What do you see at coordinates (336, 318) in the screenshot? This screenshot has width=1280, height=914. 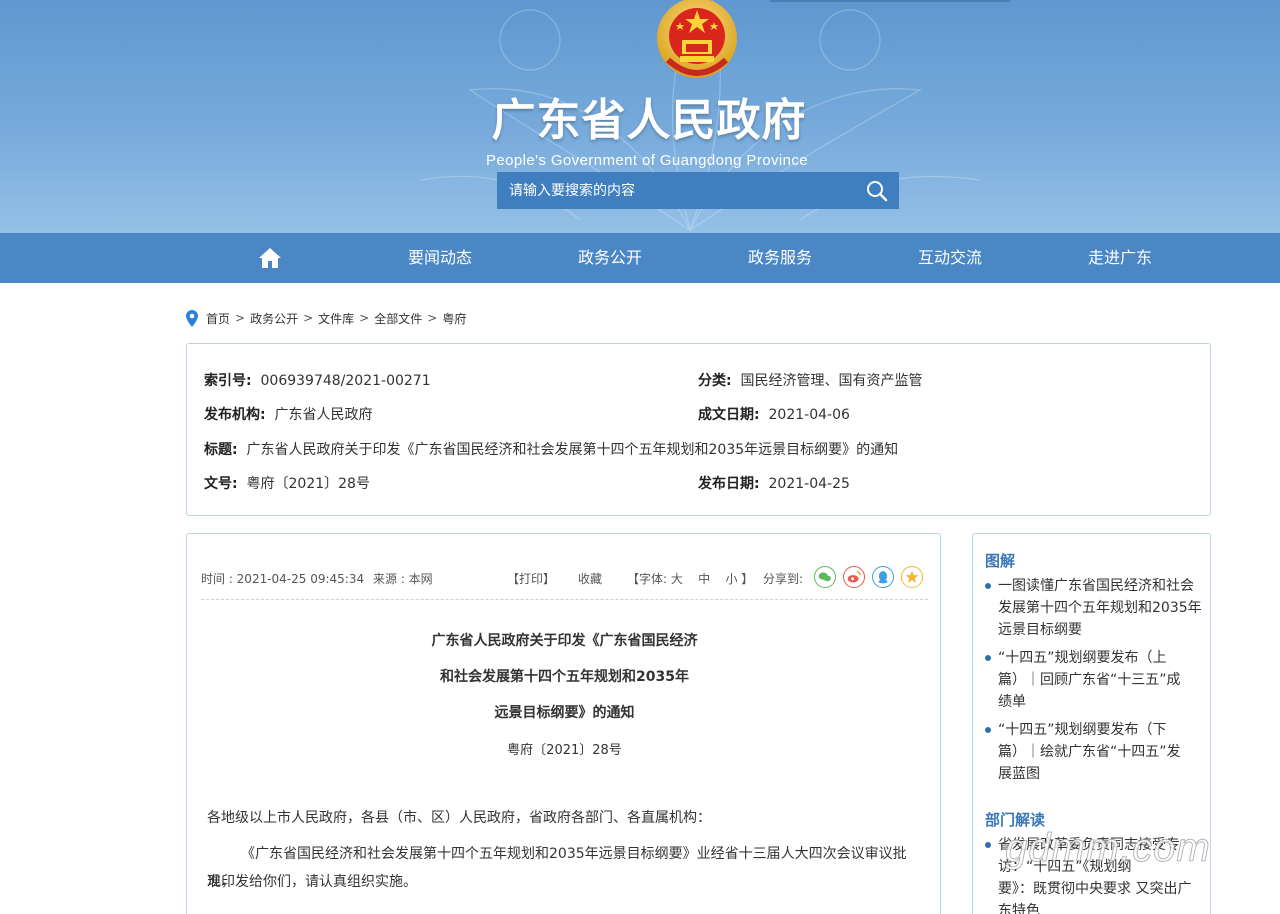 I see `breadcrumb-file-library: 文件库` at bounding box center [336, 318].